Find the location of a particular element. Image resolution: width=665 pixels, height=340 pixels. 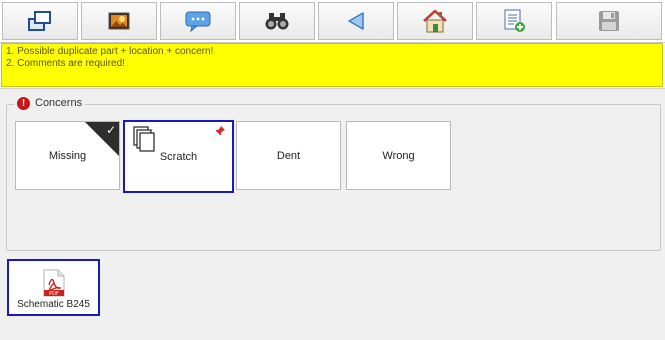

concern-tile-missing: Missing ✓ is located at coordinates (67, 155).